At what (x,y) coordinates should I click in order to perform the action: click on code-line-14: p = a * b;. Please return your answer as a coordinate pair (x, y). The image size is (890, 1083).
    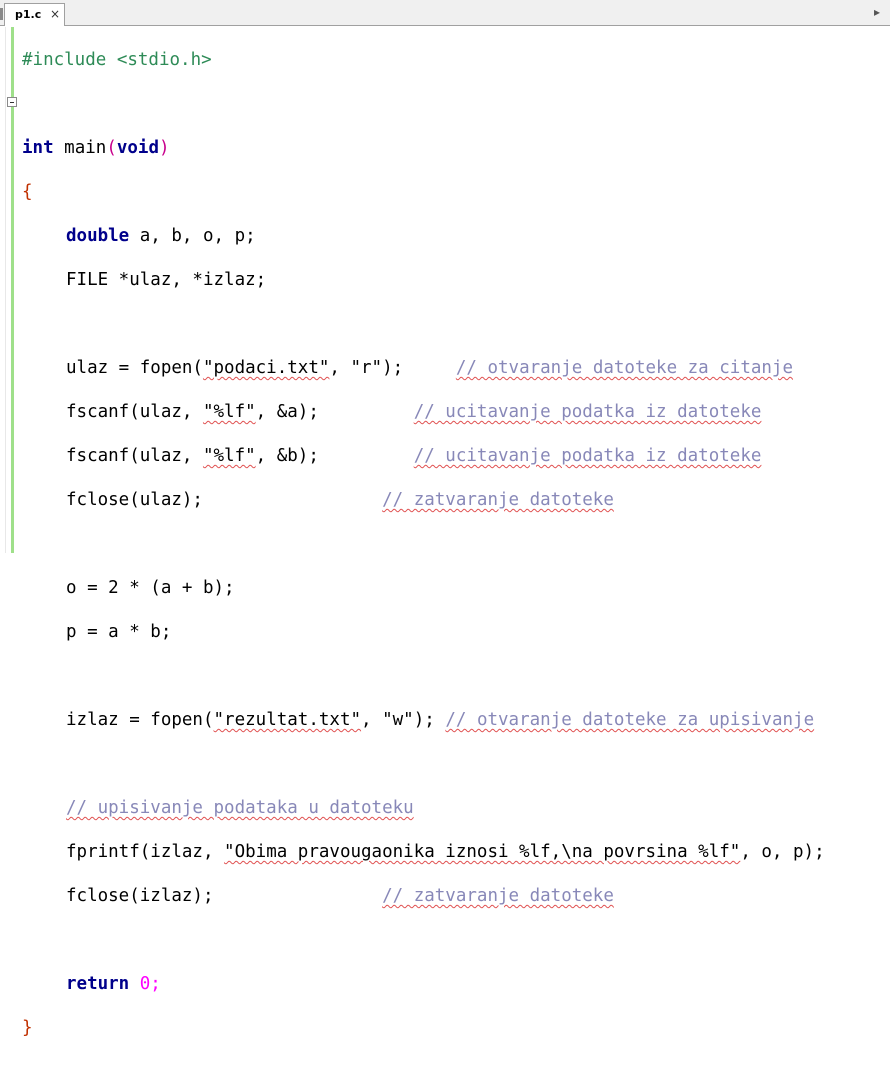
    Looking at the image, I should click on (423, 632).